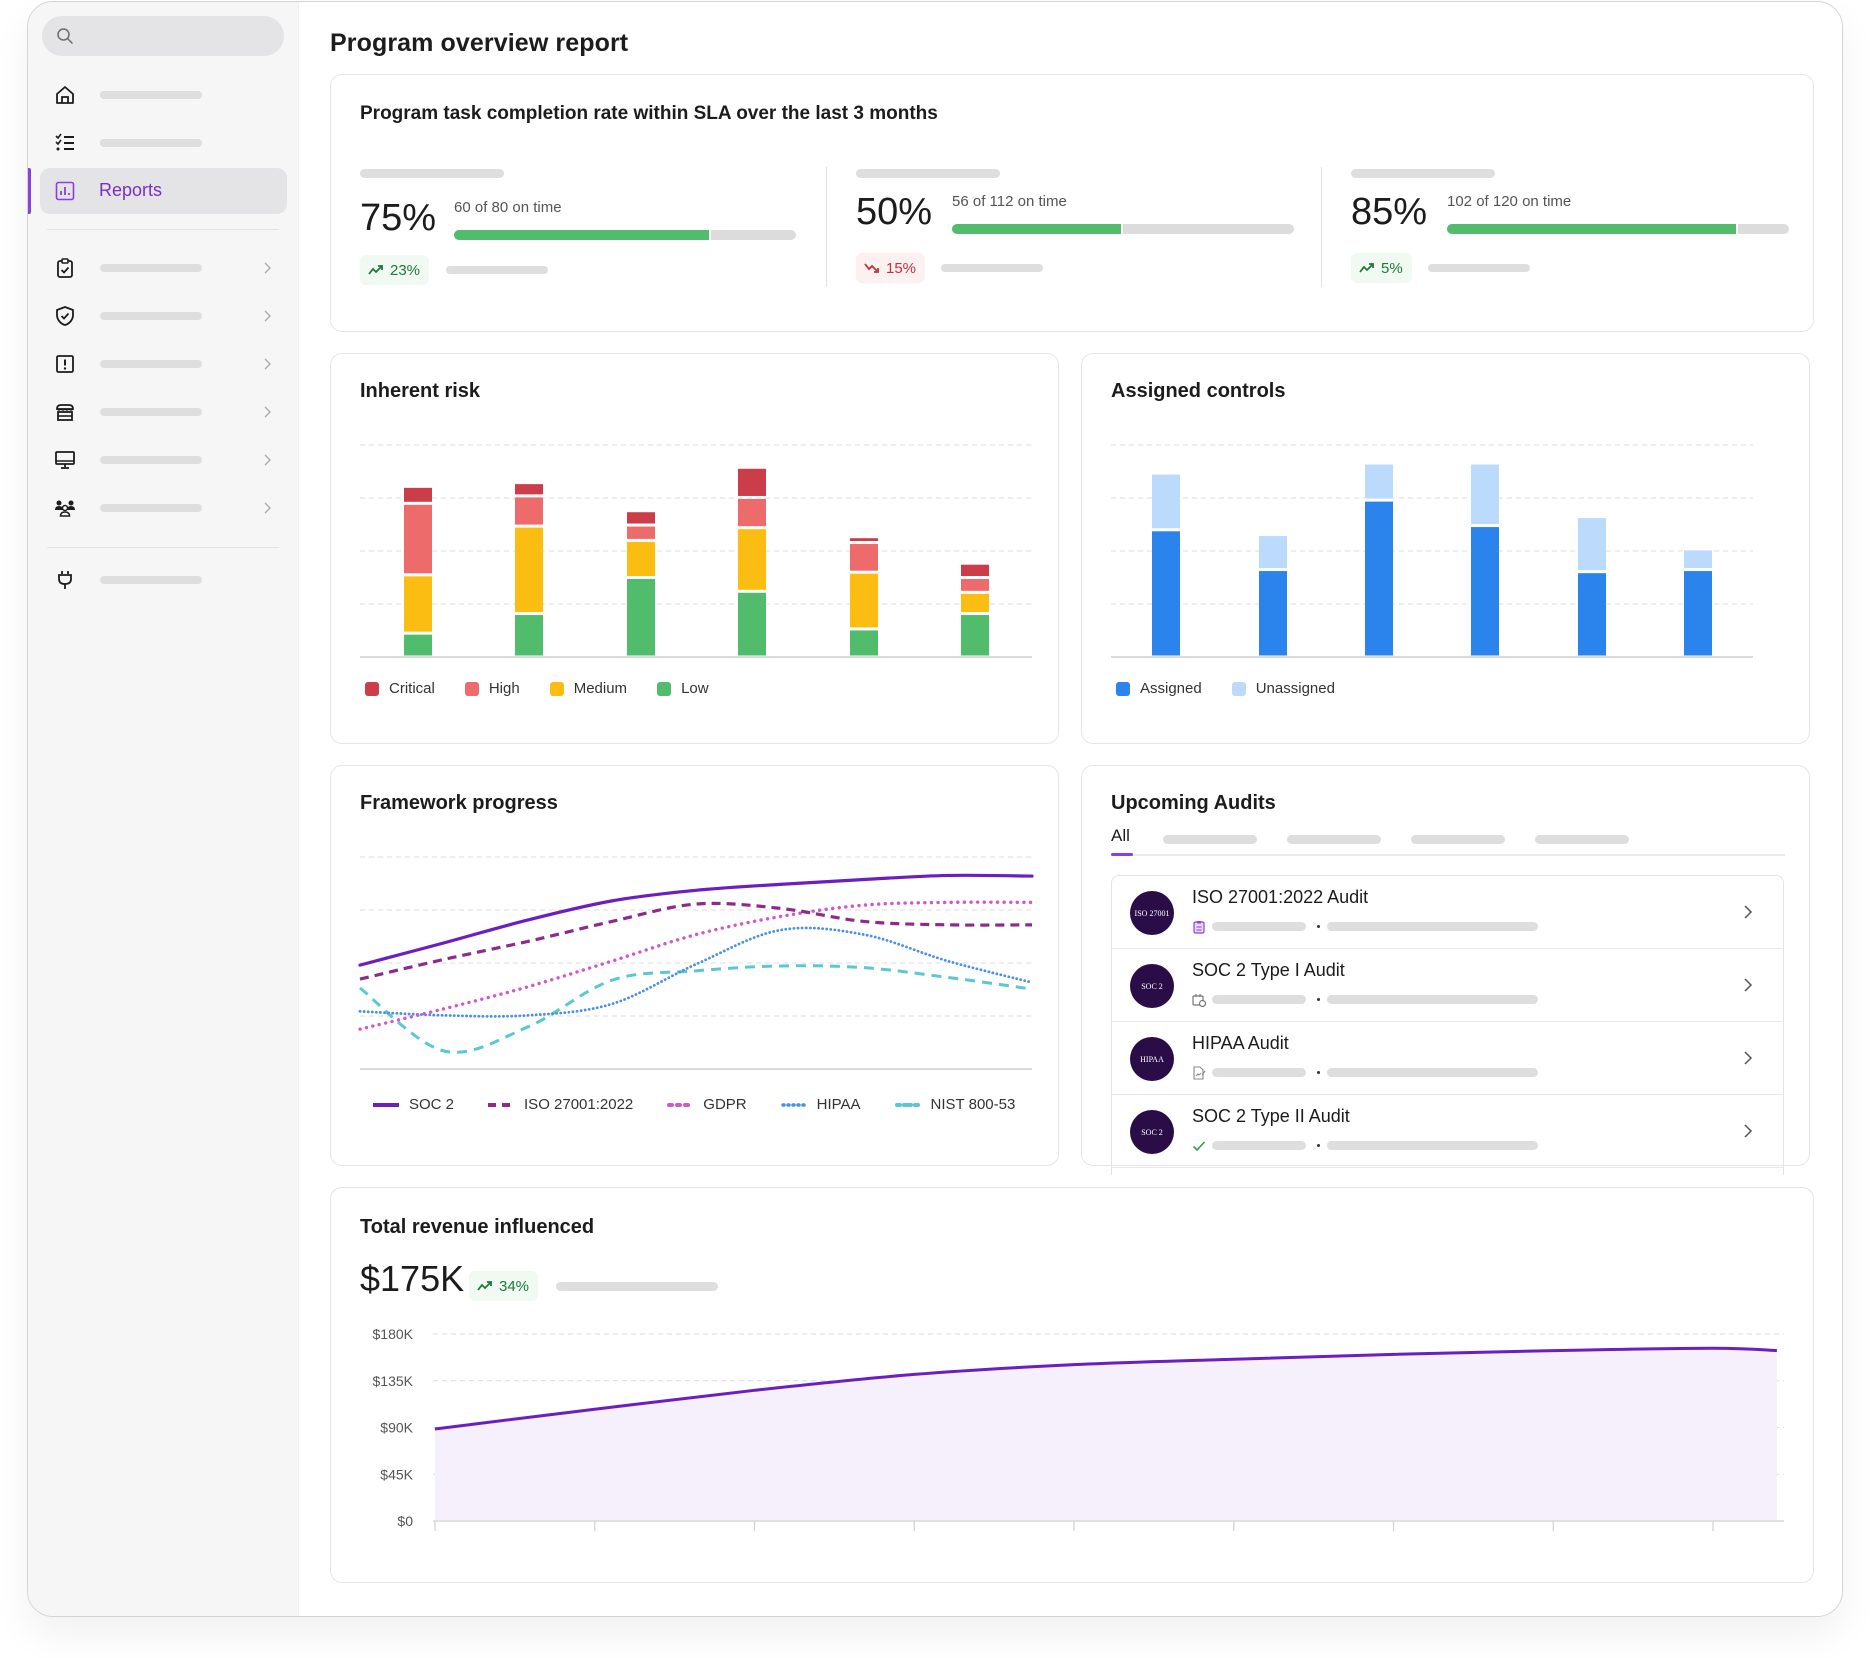 The image size is (1870, 1658). I want to click on sidebar-item-assets, so click(163, 460).